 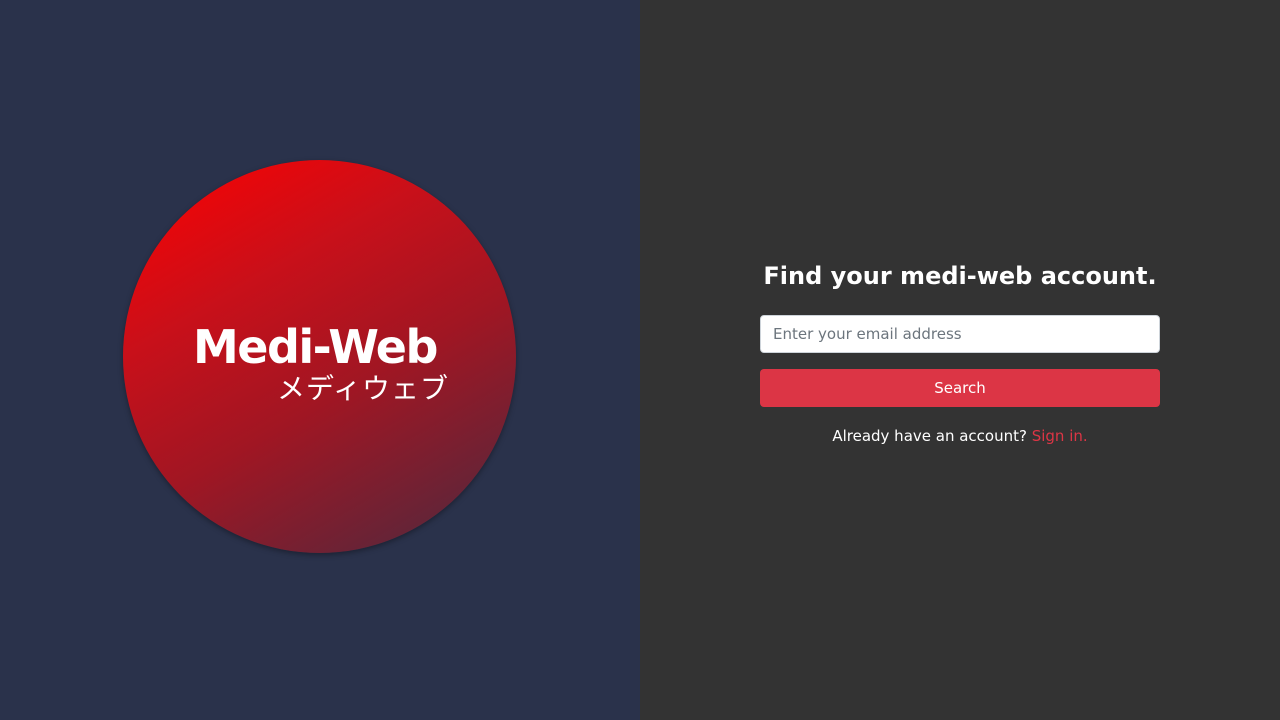 What do you see at coordinates (960, 276) in the screenshot?
I see `form-title: Find your medi-web account.` at bounding box center [960, 276].